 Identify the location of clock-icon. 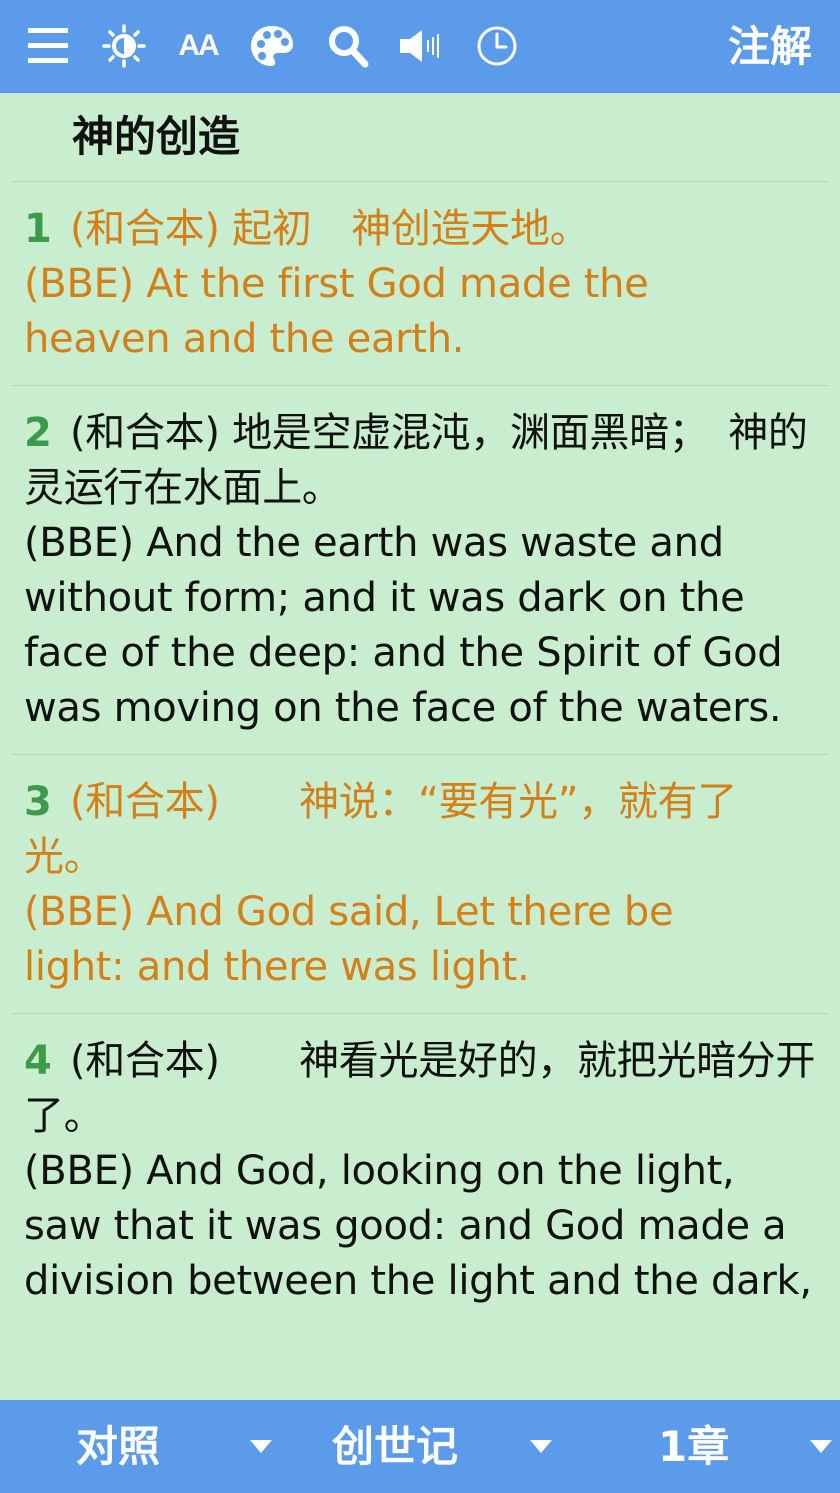
(497, 46).